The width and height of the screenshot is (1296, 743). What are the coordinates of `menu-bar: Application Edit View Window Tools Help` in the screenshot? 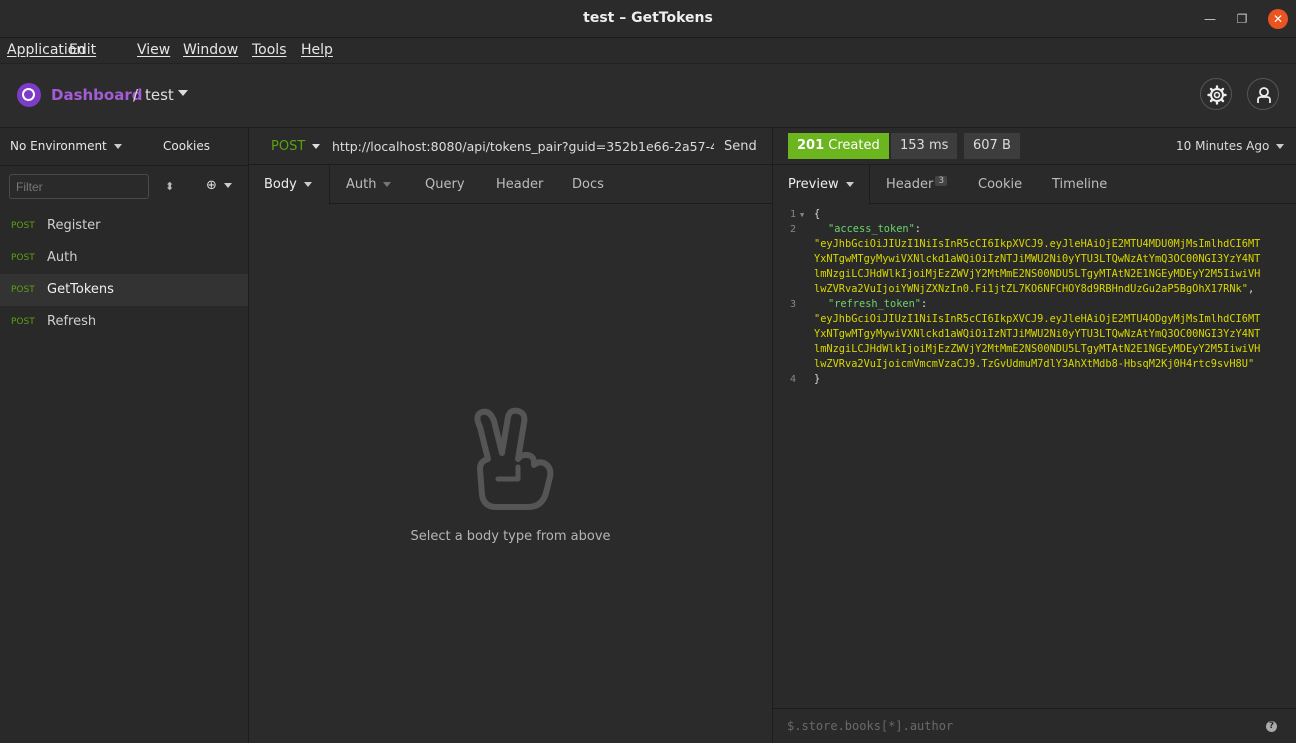 It's located at (648, 51).